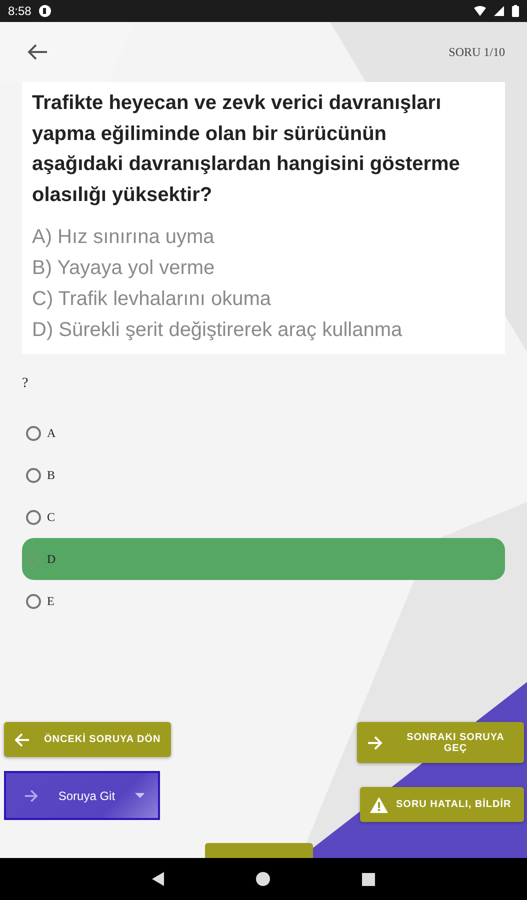 The width and height of the screenshot is (527, 900). Describe the element at coordinates (263, 517) in the screenshot. I see `answer-option: C` at that location.